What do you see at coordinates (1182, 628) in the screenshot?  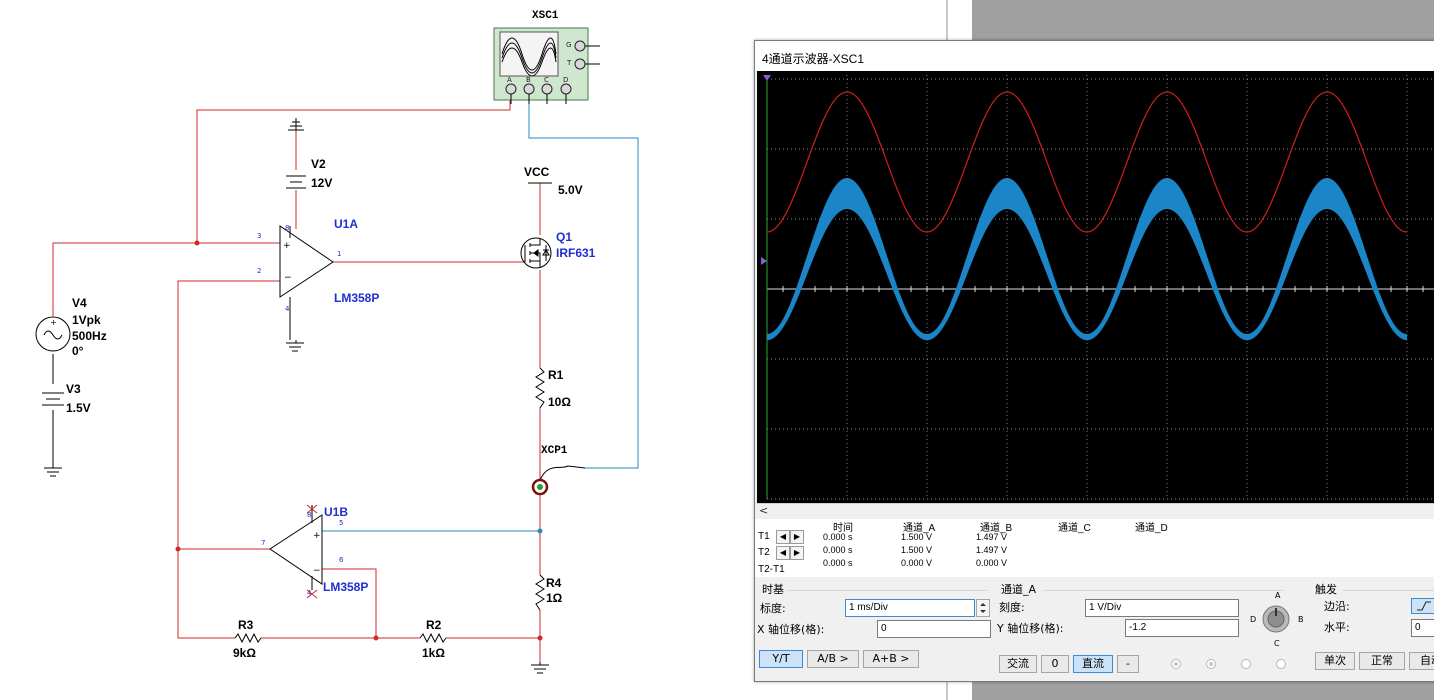 I see `channel-ypos-input: -1.2` at bounding box center [1182, 628].